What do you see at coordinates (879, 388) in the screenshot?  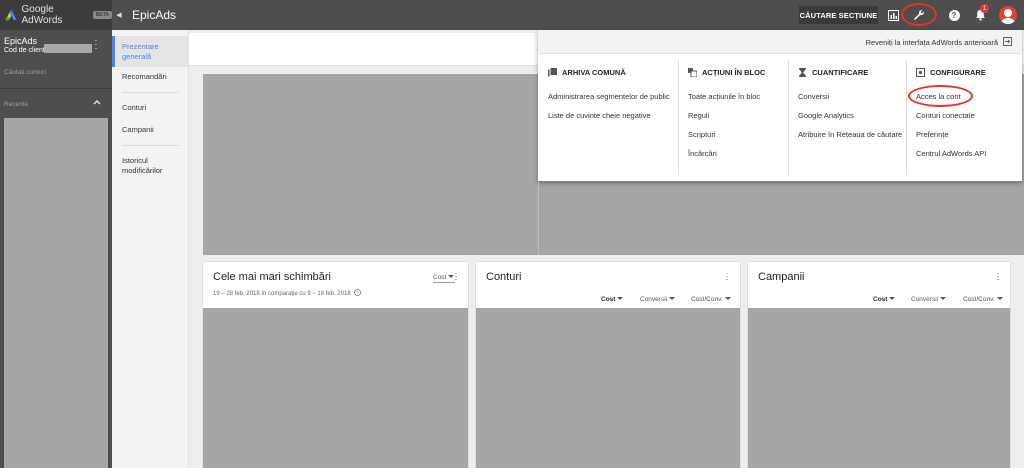 I see `campaigns-card-body` at bounding box center [879, 388].